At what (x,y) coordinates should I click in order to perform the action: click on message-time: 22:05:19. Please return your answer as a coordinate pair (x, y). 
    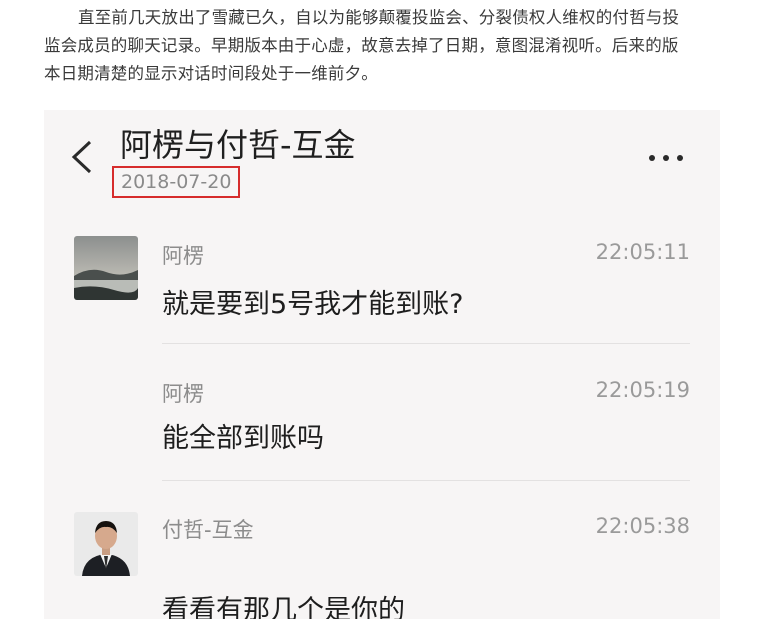
    Looking at the image, I should click on (642, 390).